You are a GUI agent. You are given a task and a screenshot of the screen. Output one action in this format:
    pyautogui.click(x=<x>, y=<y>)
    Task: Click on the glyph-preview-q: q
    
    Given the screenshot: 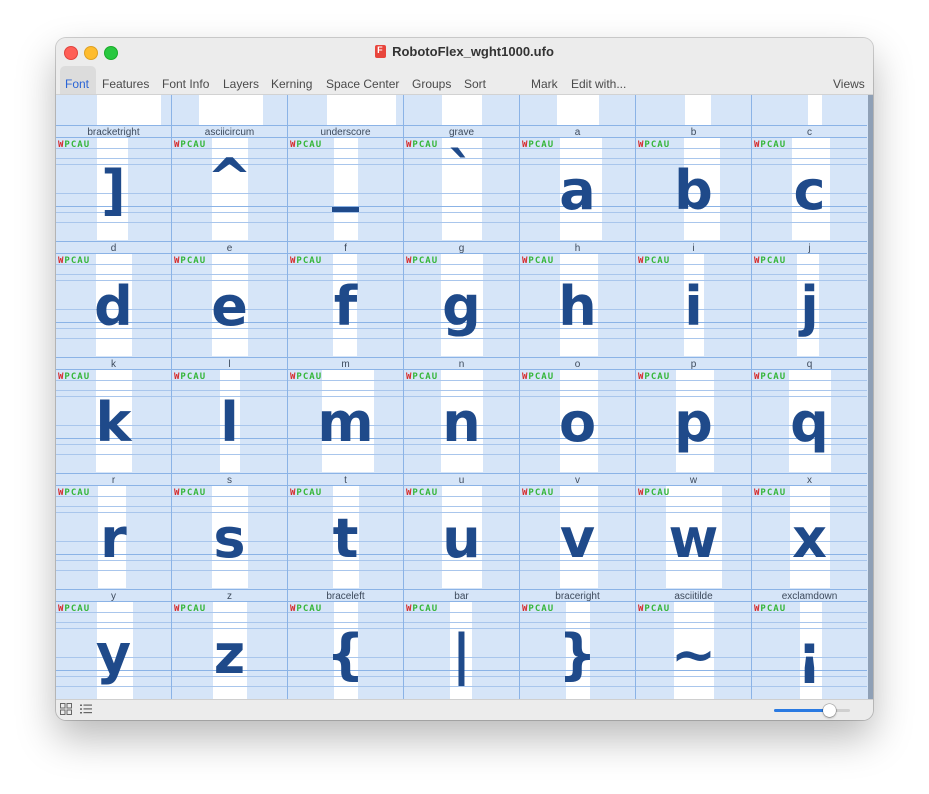 What is the action you would take?
    pyautogui.click(x=809, y=422)
    